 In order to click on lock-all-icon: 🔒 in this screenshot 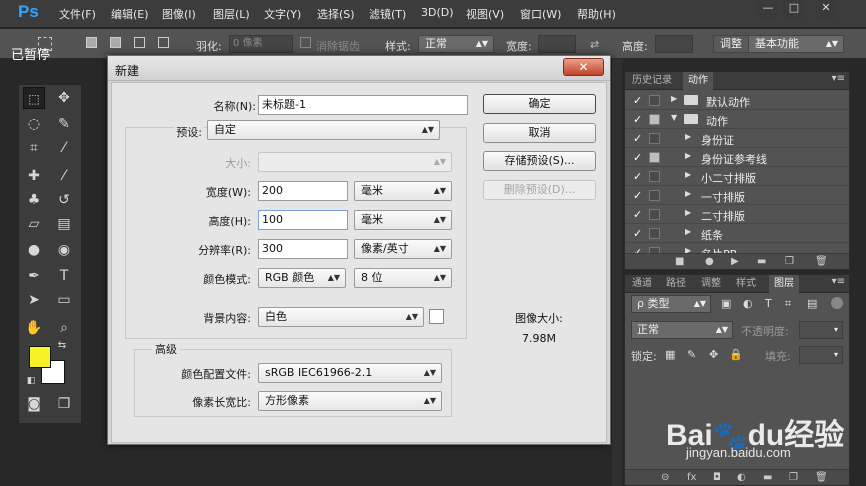, I will do `click(736, 354)`.